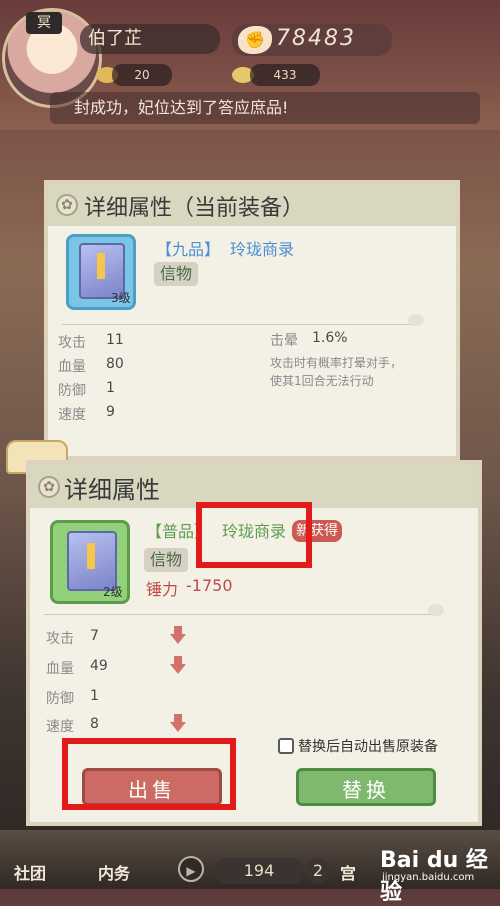 Image resolution: width=500 pixels, height=906 pixels. Describe the element at coordinates (416, 320) in the screenshot. I see `cloud-icon` at that location.